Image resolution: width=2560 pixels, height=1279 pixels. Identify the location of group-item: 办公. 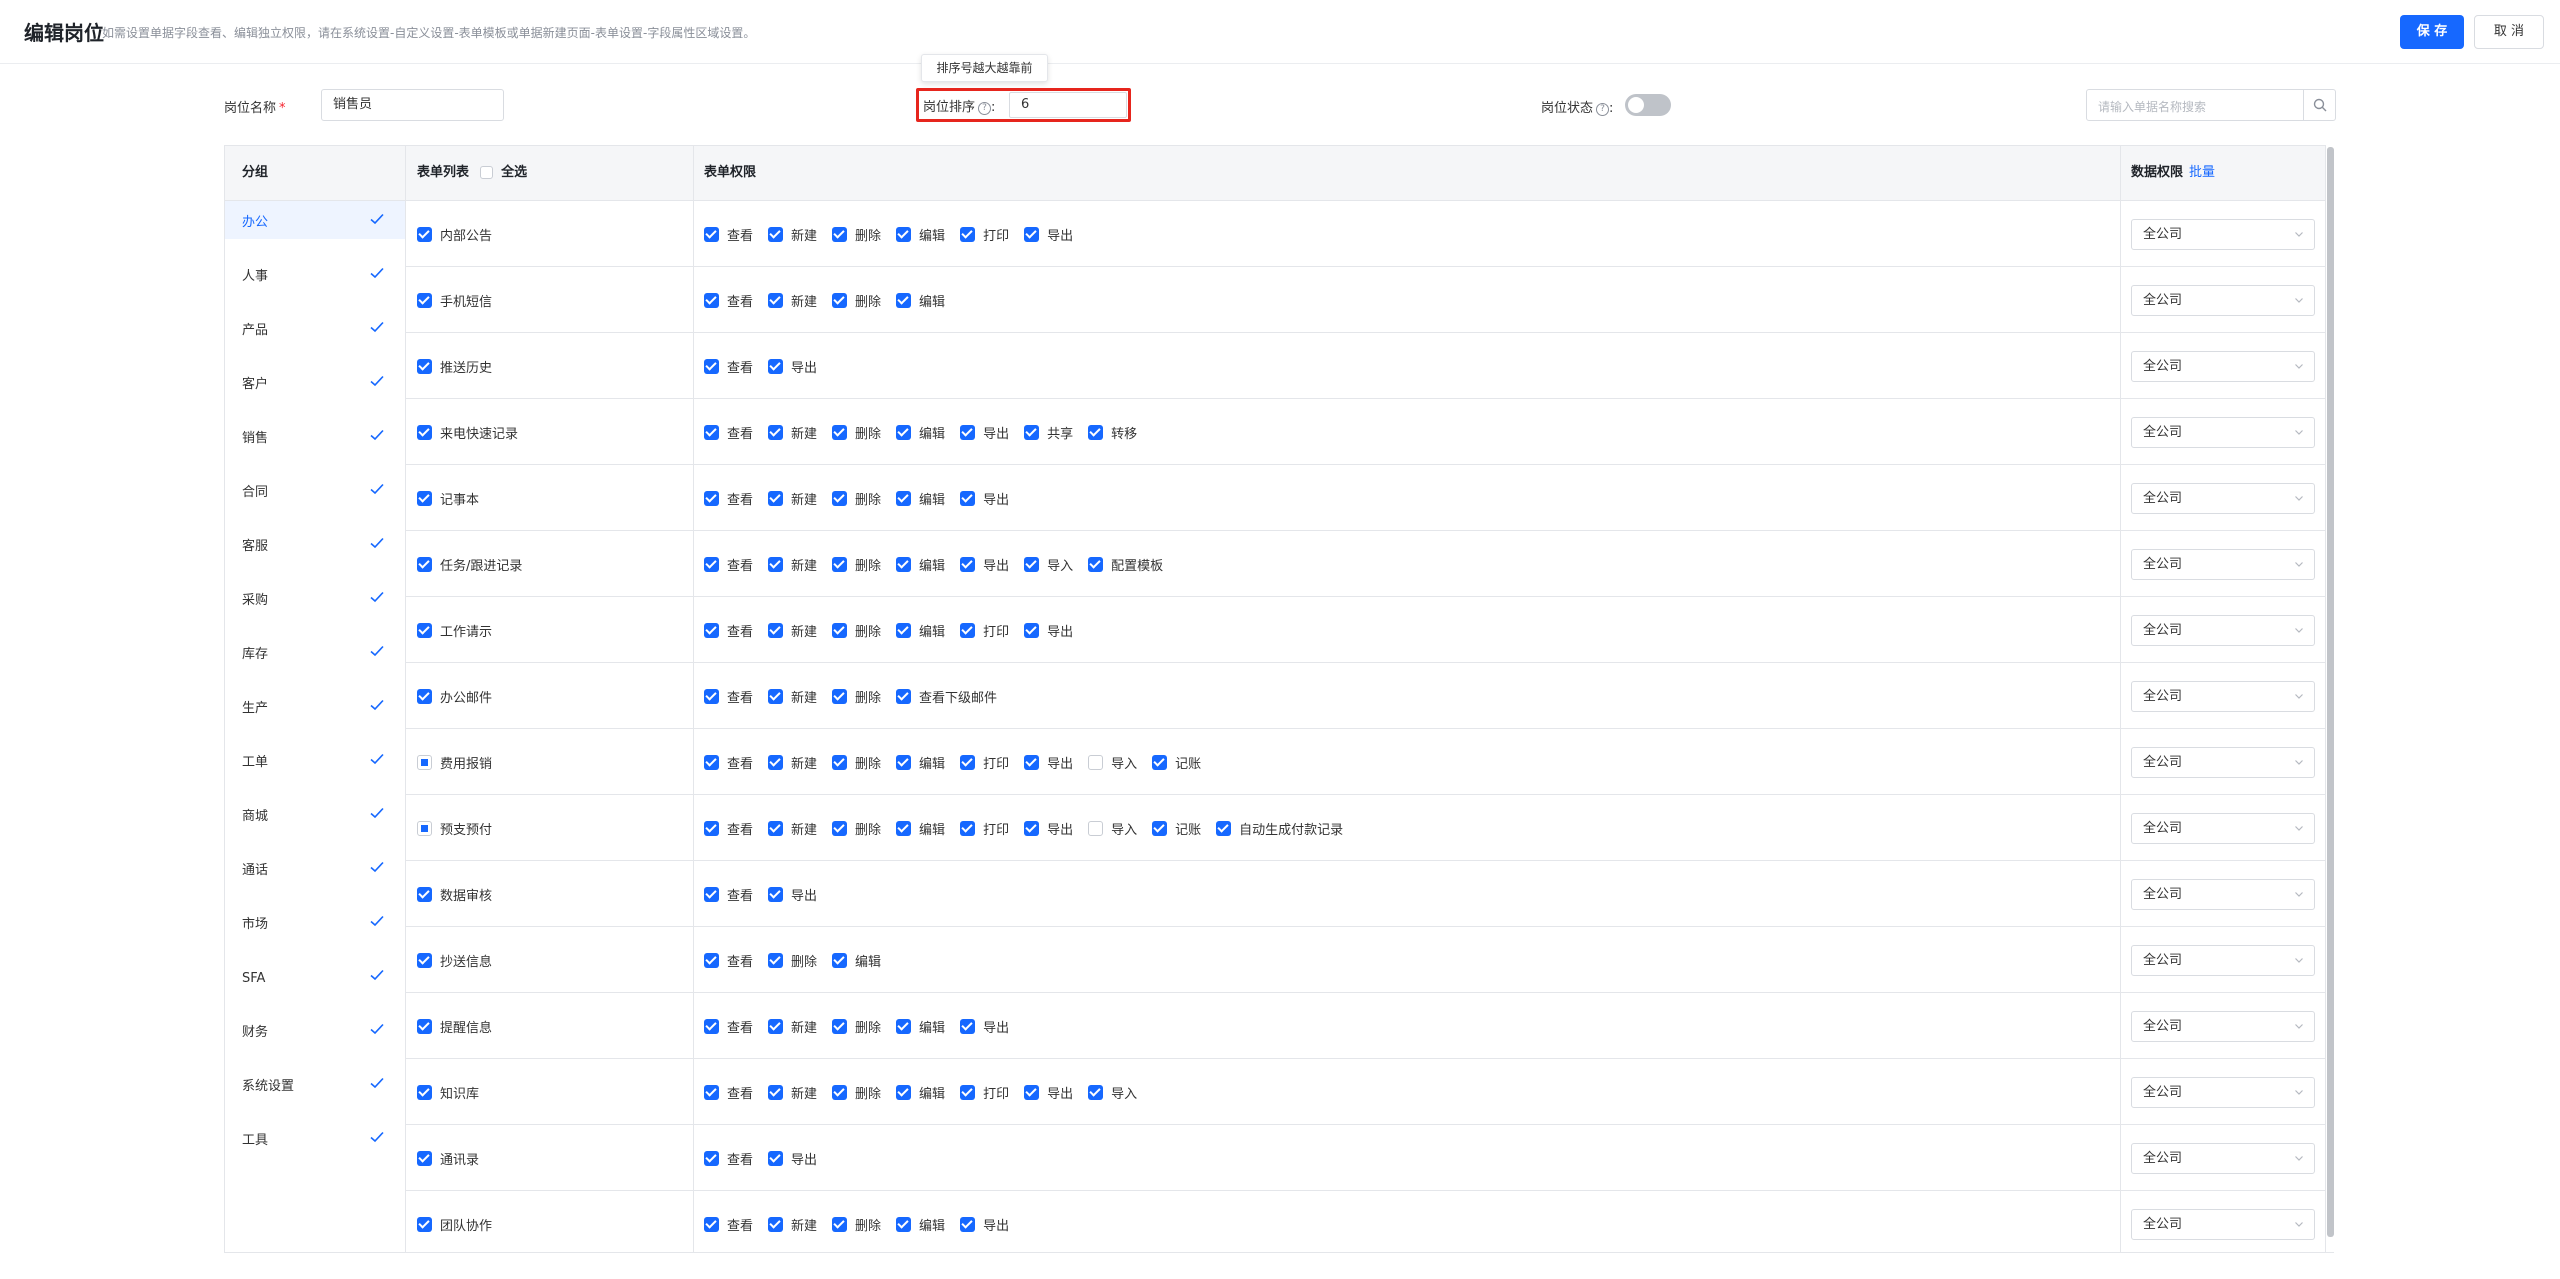
(315, 228).